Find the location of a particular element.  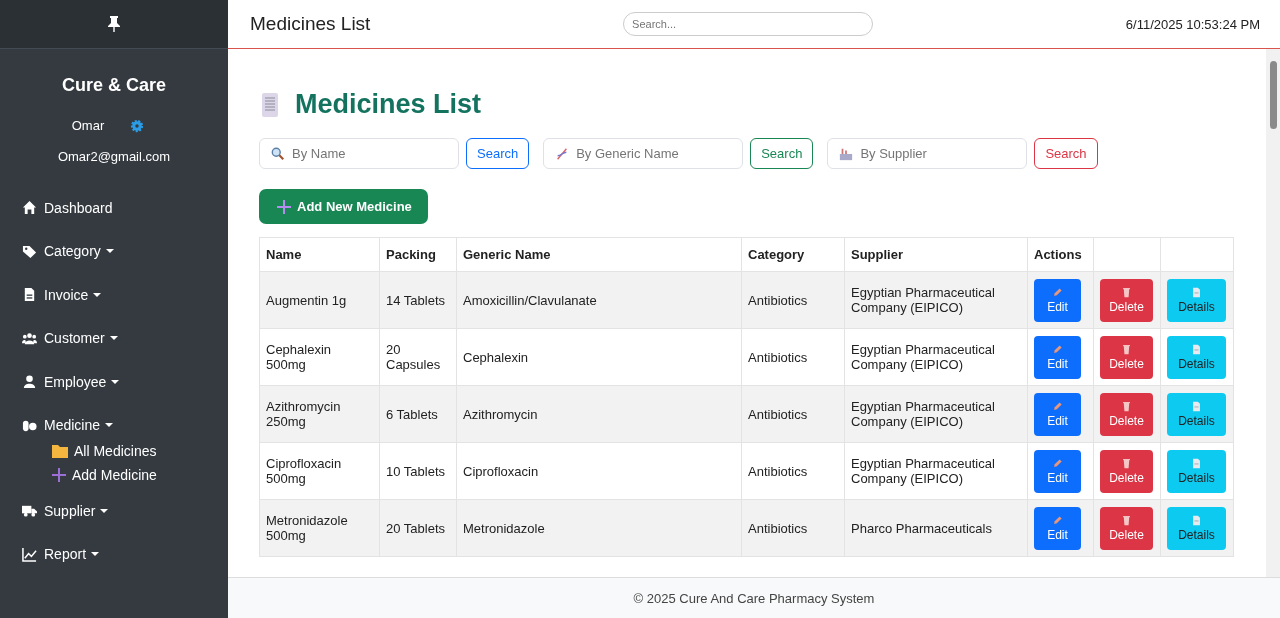

submenu-item: All Medicines is located at coordinates (104, 451).